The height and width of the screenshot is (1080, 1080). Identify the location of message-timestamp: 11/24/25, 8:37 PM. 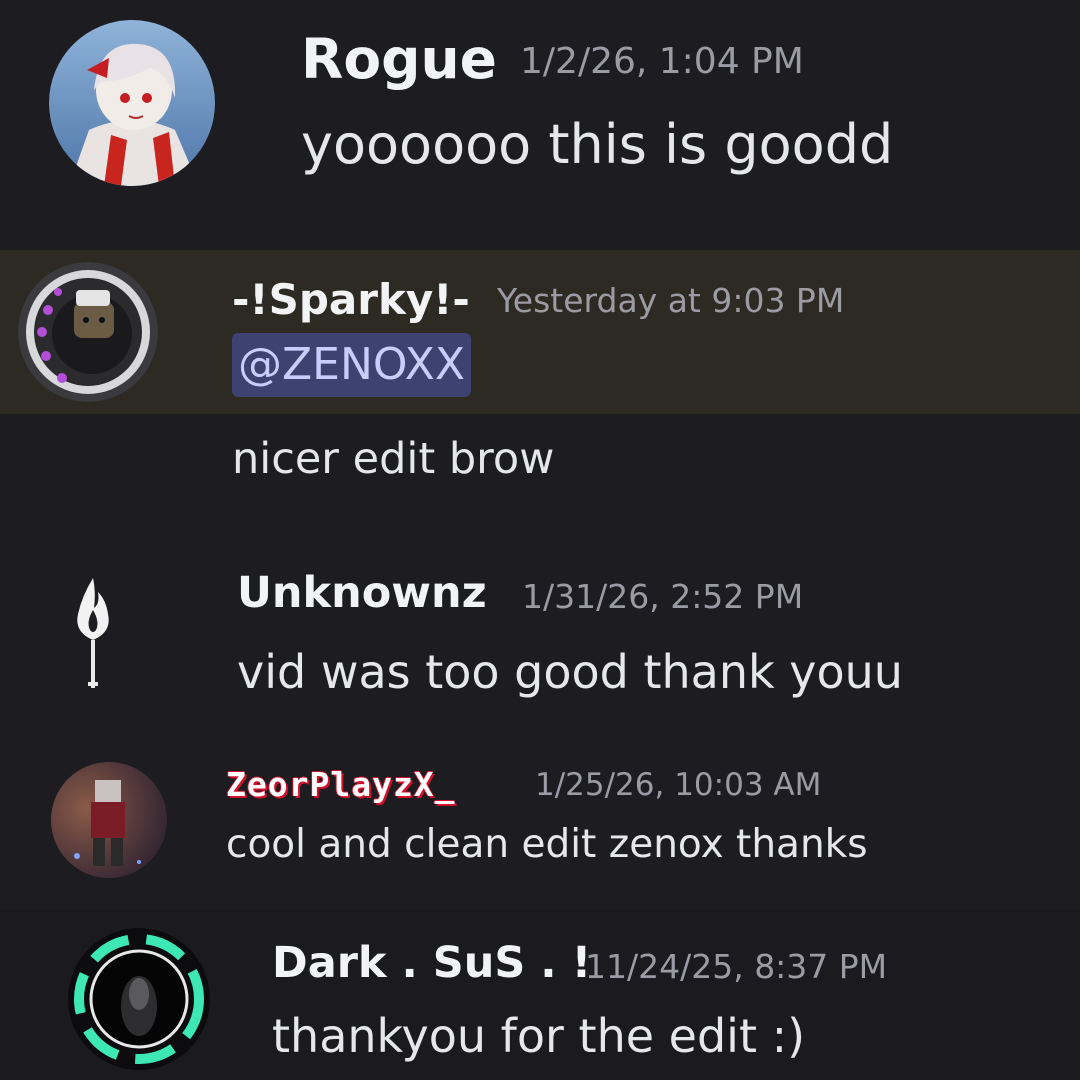
(736, 966).